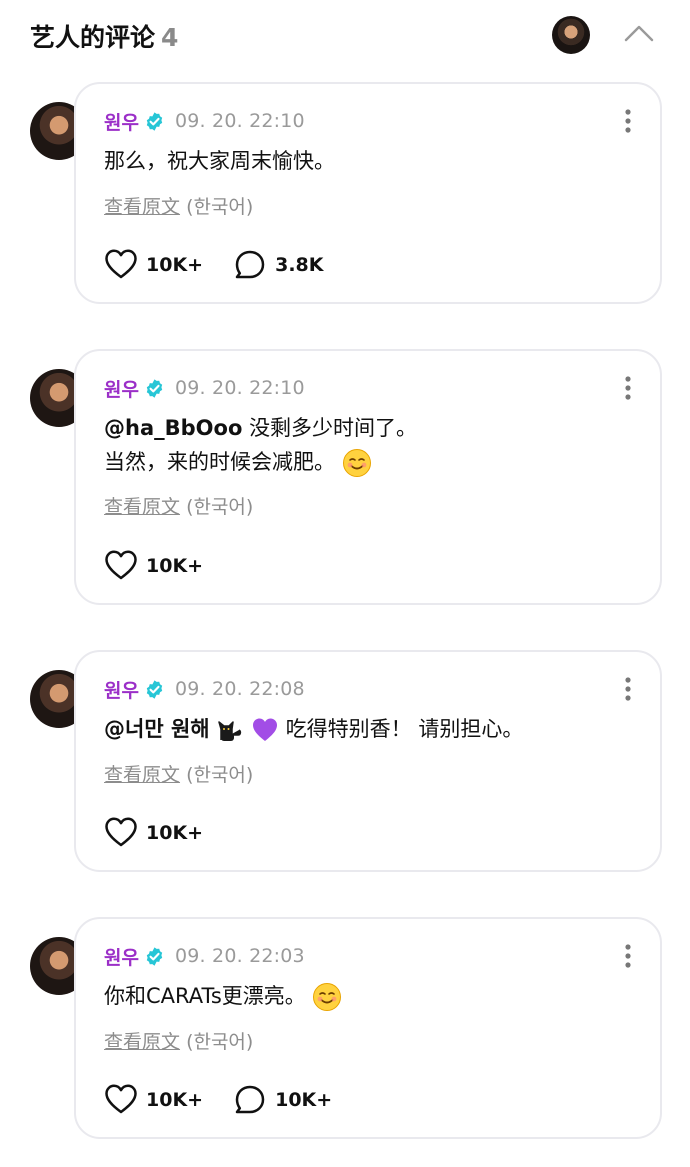 This screenshot has height=1167, width=690. What do you see at coordinates (571, 35) in the screenshot?
I see `artist-avatar` at bounding box center [571, 35].